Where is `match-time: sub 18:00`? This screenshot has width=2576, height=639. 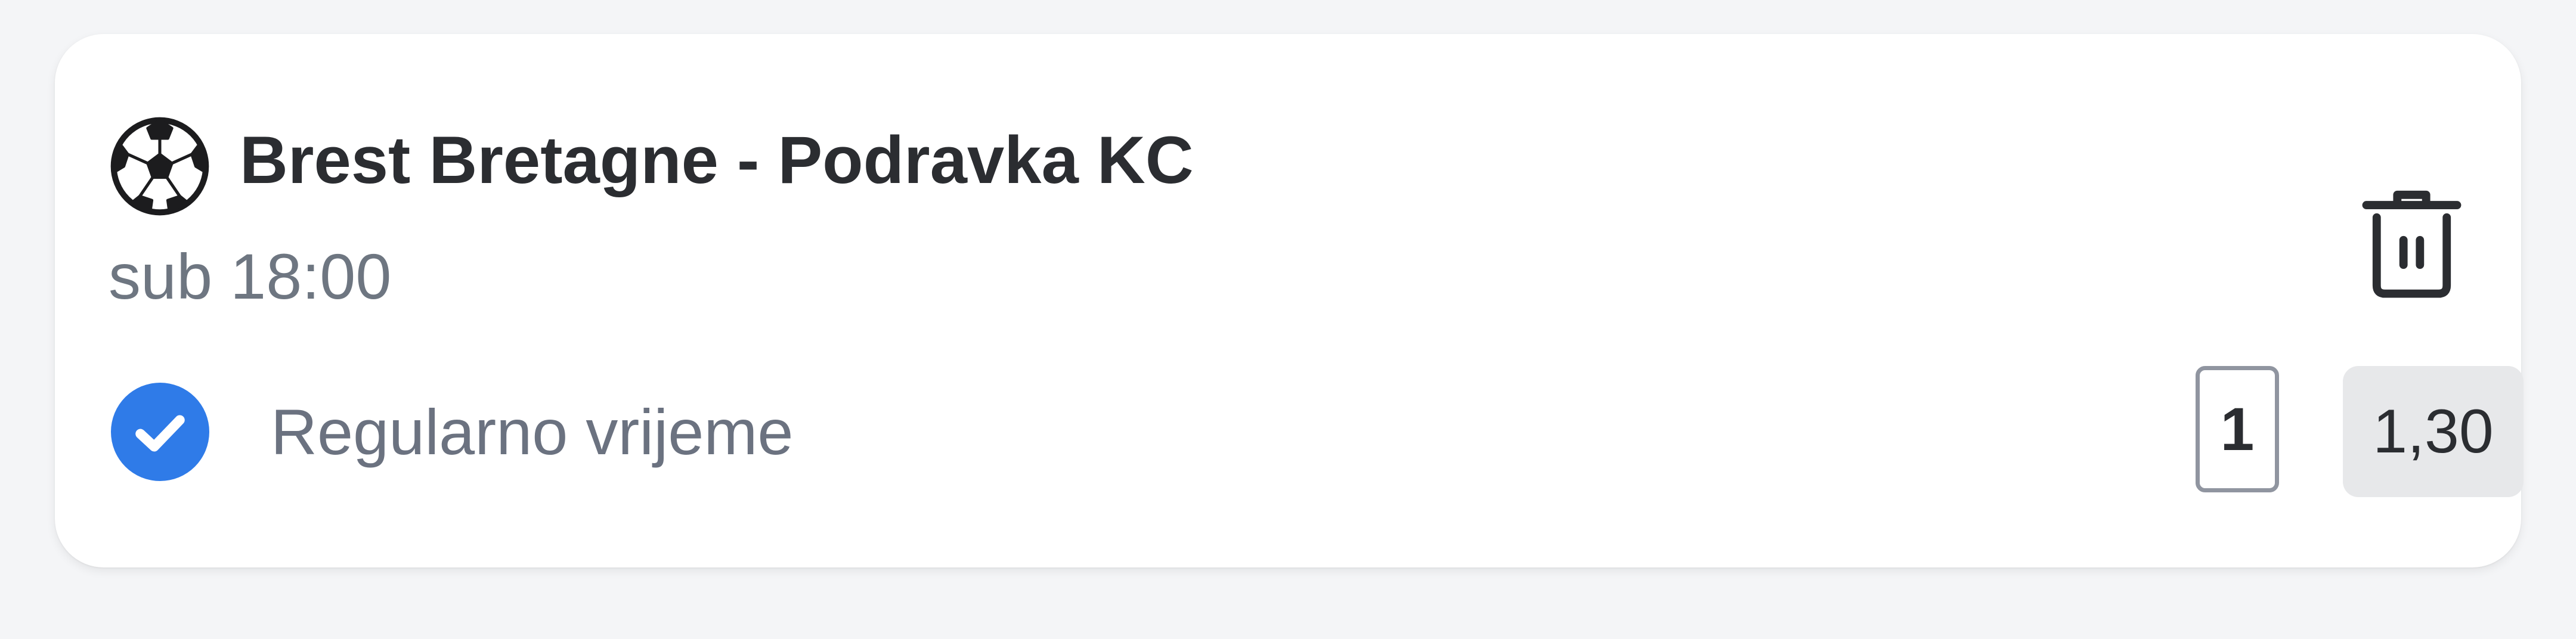 match-time: sub 18:00 is located at coordinates (251, 276).